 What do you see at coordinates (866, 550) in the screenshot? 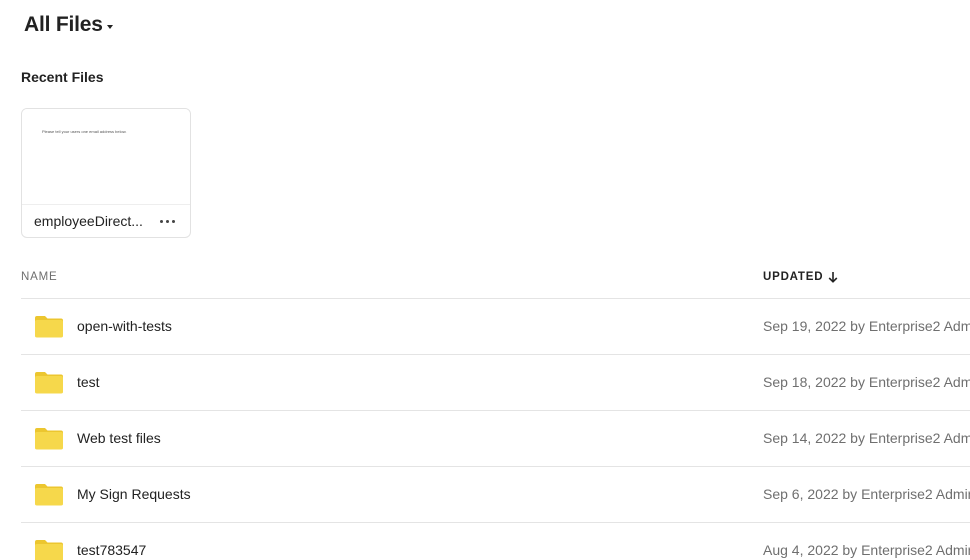
I see `updated-info: Aug 4, 2022 by Enterprise2 Admin` at bounding box center [866, 550].